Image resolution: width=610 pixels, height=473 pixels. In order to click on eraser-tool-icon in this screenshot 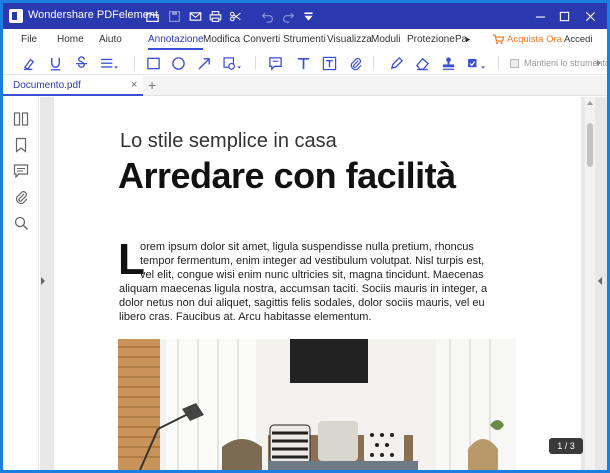, I will do `click(422, 63)`.